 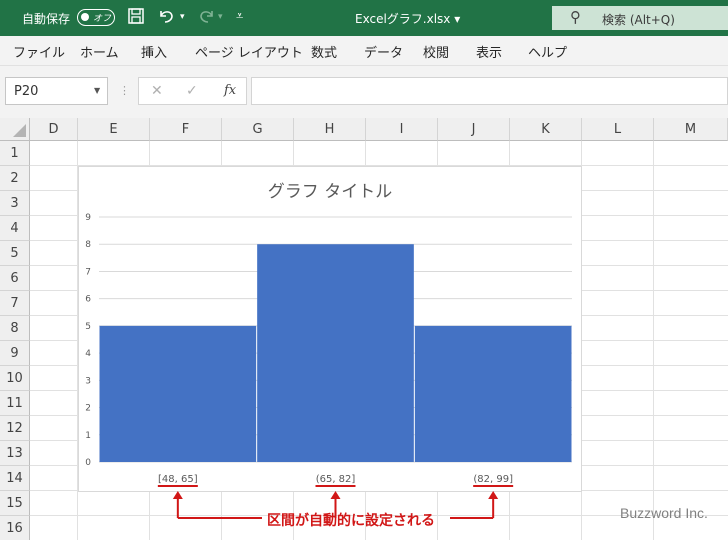 I want to click on select-all-triangle, so click(x=19, y=130).